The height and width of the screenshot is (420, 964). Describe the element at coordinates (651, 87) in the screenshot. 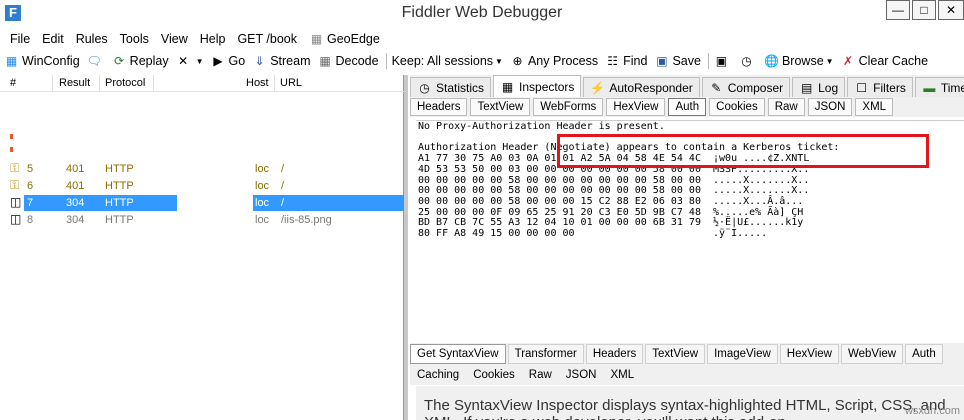

I see `tab-autoresponder-label: AutoResponder` at that location.